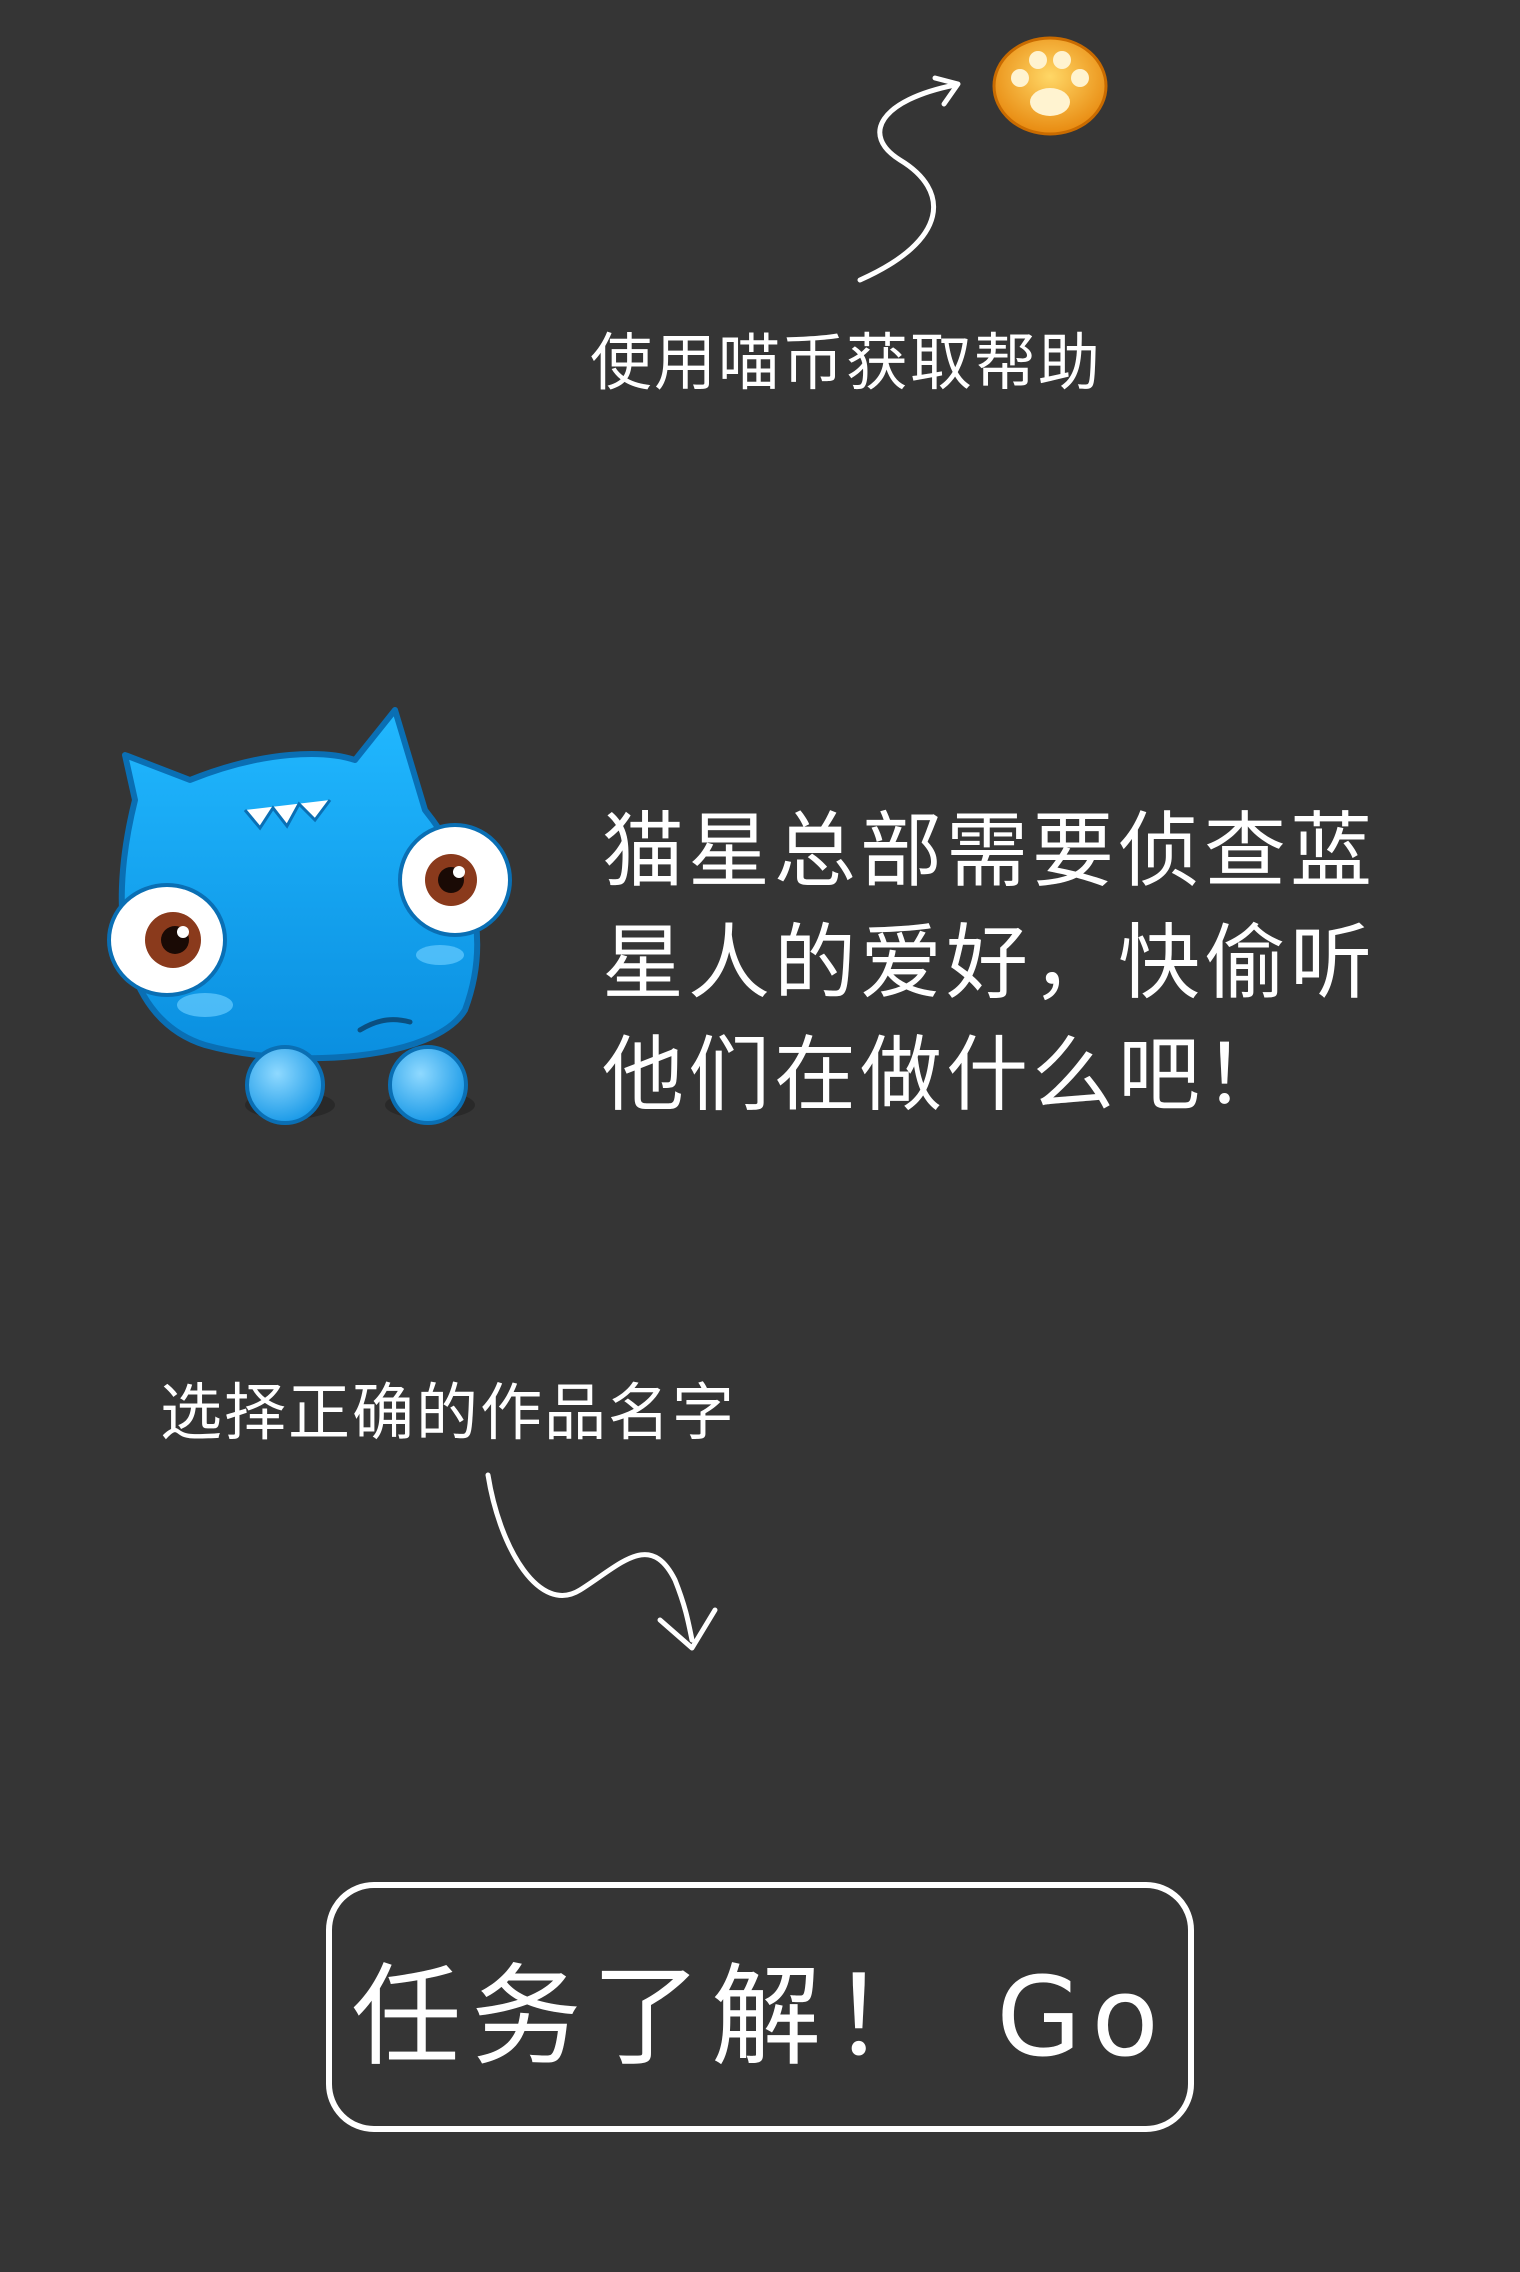  What do you see at coordinates (760, 2017) in the screenshot?
I see `go-button-label: 任务了解！ Go` at bounding box center [760, 2017].